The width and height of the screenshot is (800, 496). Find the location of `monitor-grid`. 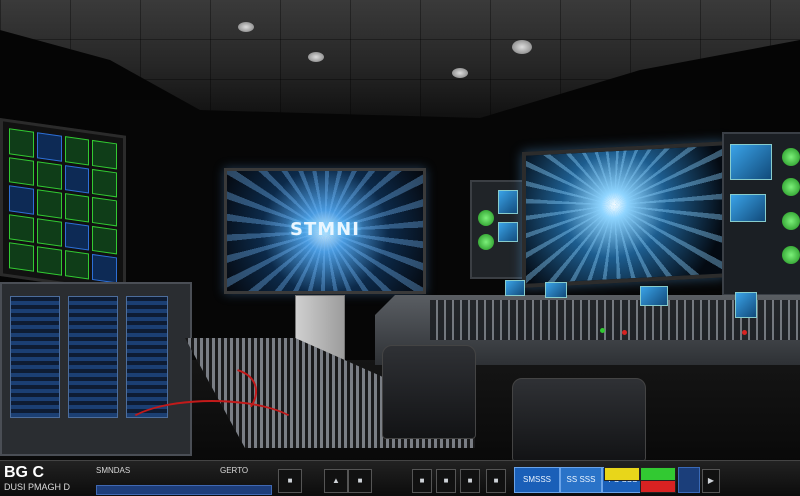

monitor-grid is located at coordinates (63, 206).